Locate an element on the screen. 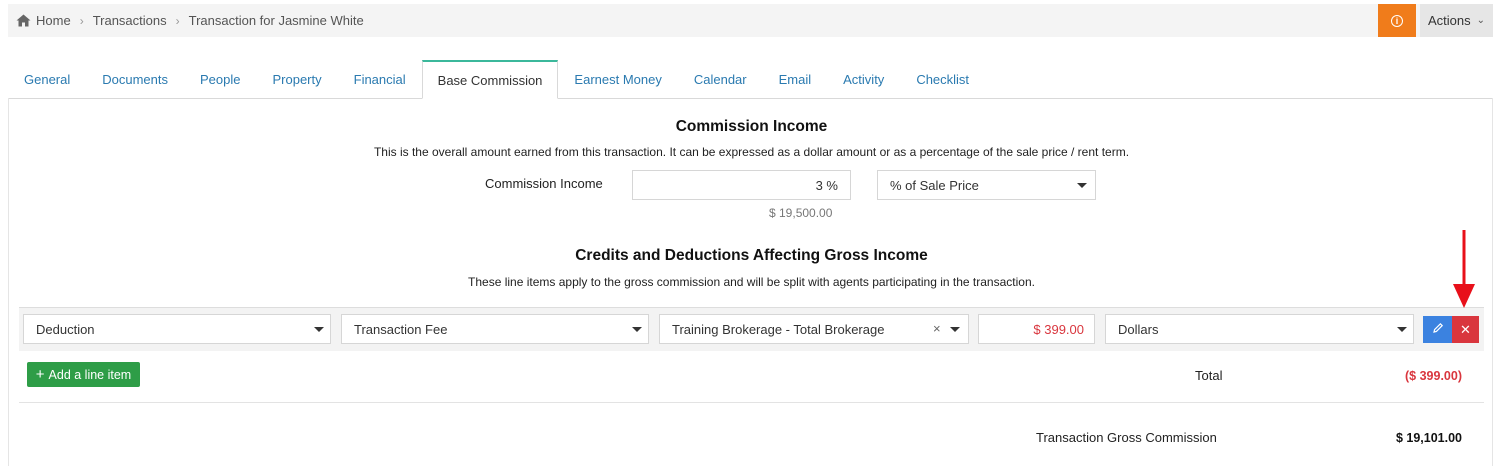  info-icon: i is located at coordinates (1397, 20).